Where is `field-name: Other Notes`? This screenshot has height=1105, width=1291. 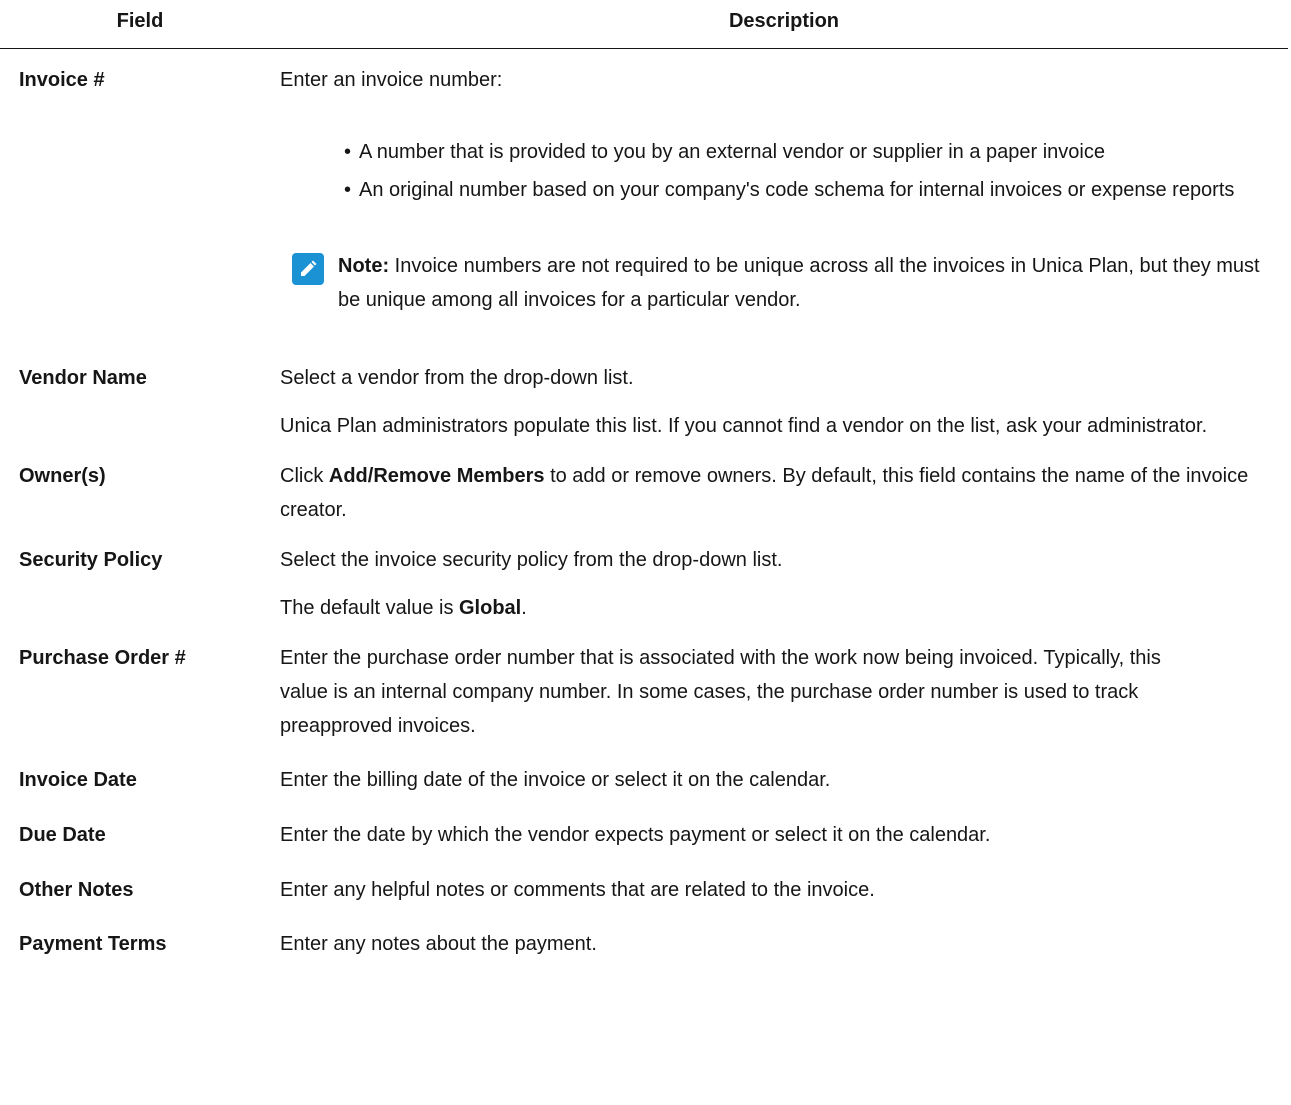
field-name: Other Notes is located at coordinates (76, 890).